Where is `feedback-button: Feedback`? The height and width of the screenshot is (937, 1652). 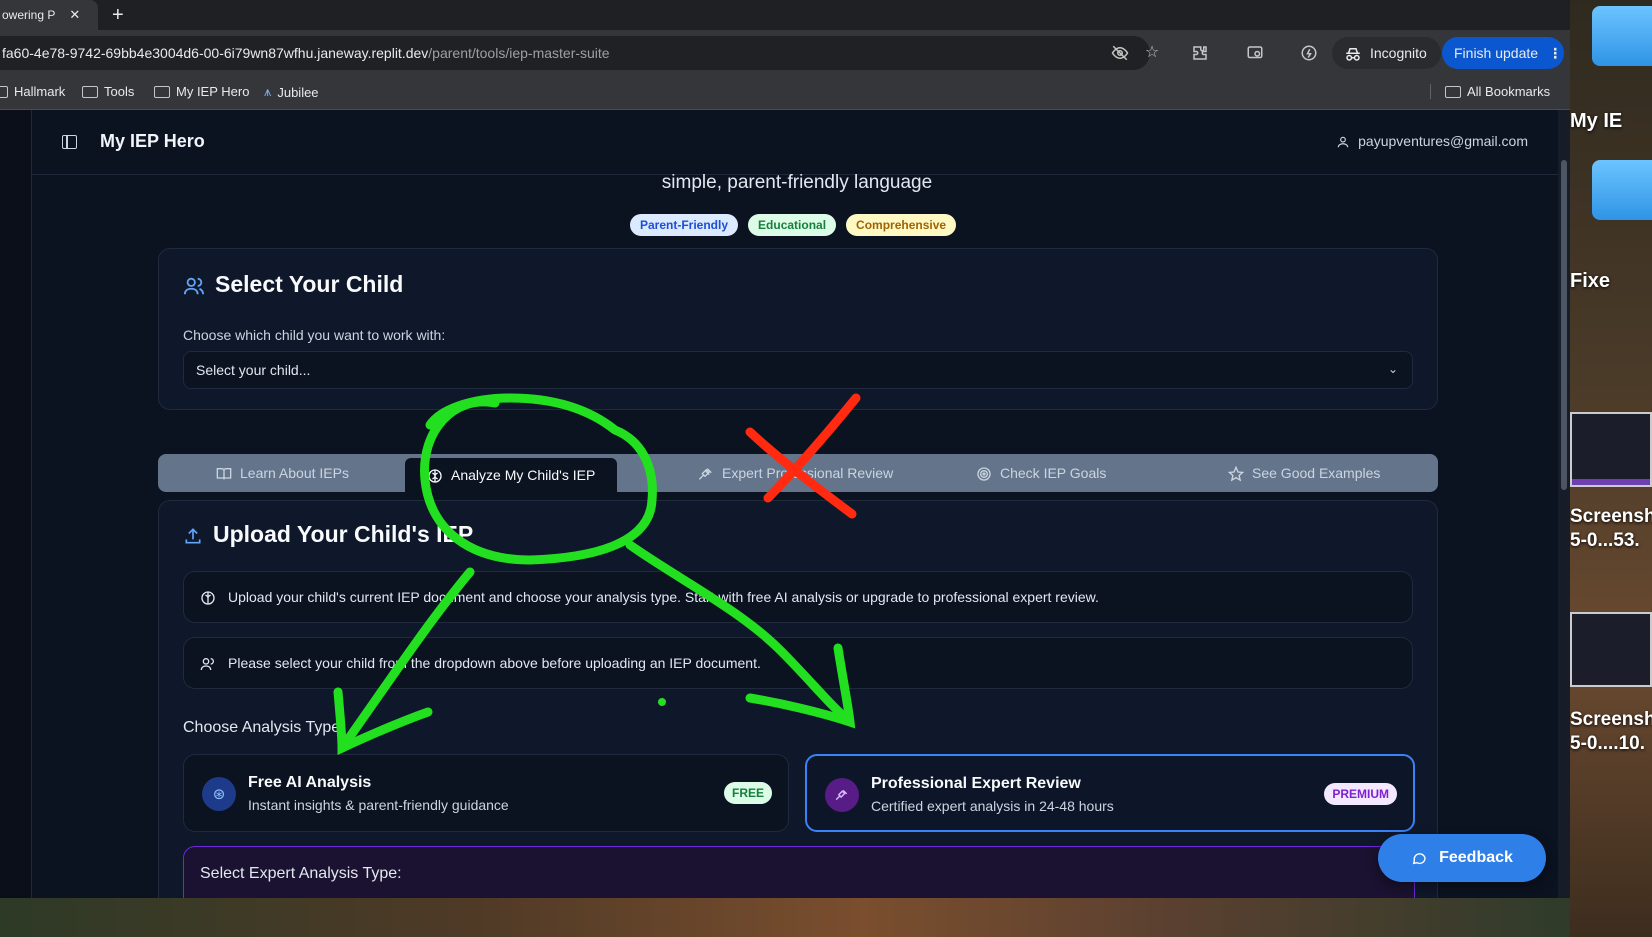 feedback-button: Feedback is located at coordinates (1462, 858).